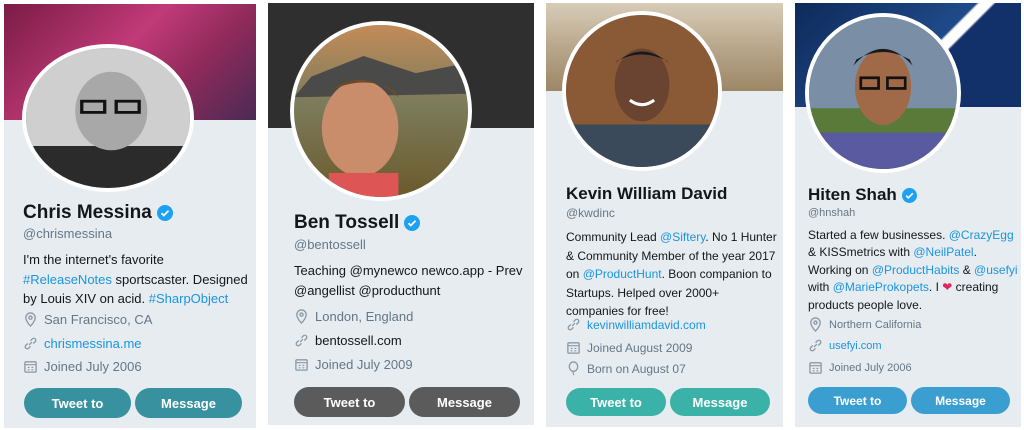  I want to click on website-row: usefyi.com, so click(845, 345).